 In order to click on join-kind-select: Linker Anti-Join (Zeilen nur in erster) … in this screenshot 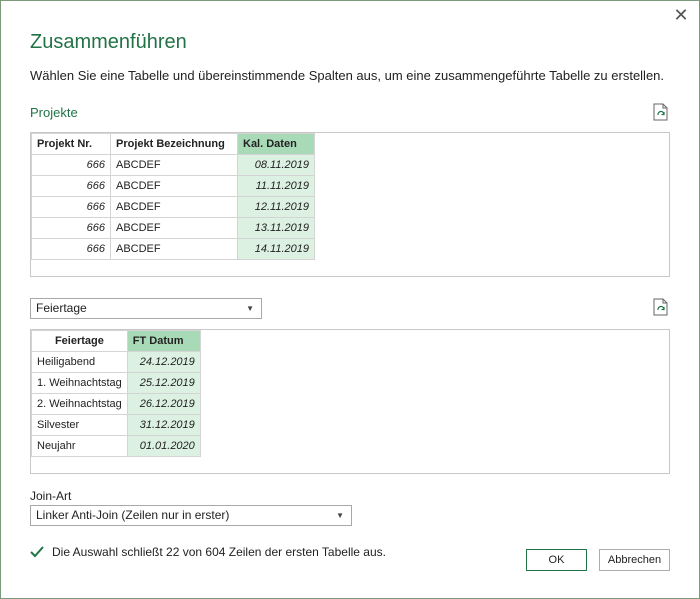, I will do `click(191, 515)`.